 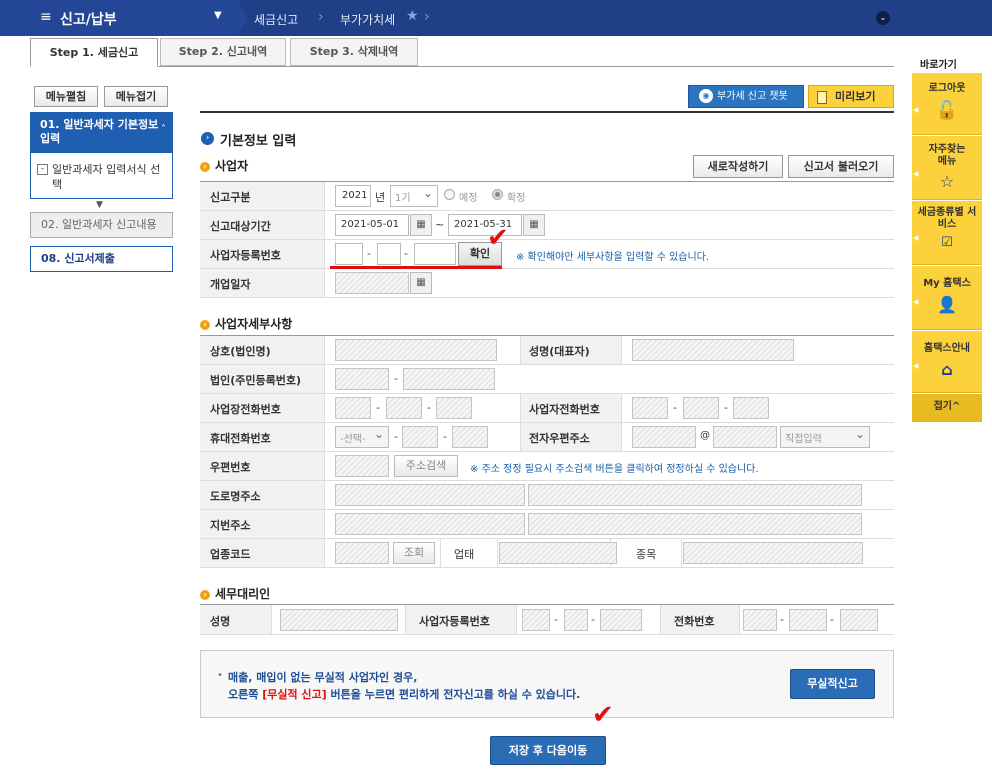 I want to click on calendar-icon: ▦, so click(x=421, y=225).